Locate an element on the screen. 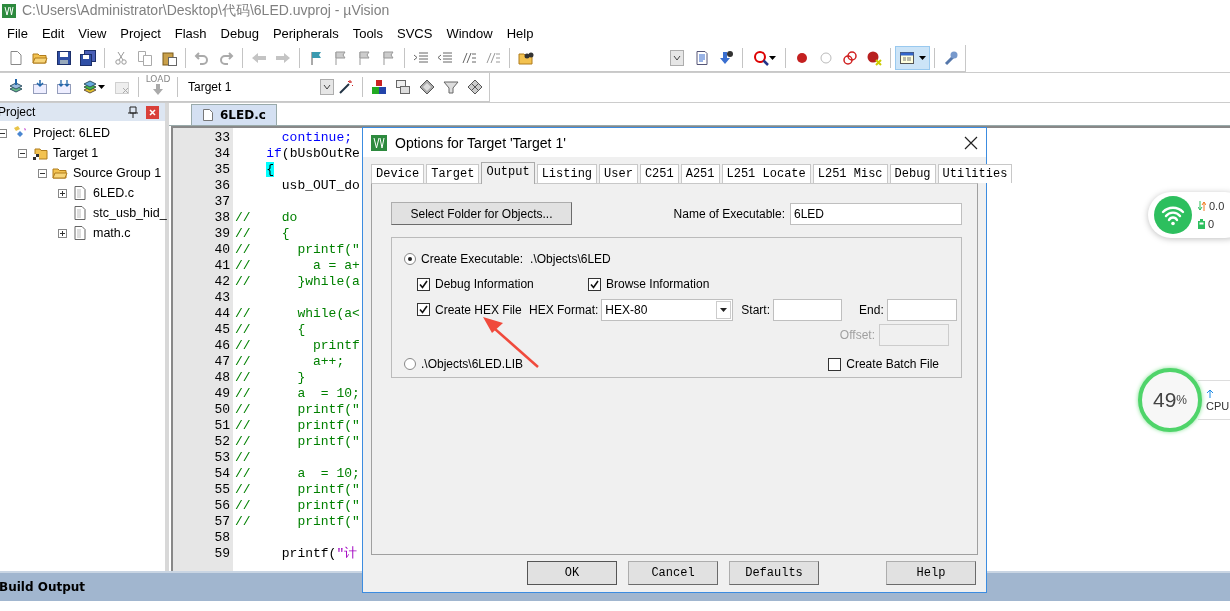 The image size is (1230, 611). menu-item: Edit is located at coordinates (53, 33).